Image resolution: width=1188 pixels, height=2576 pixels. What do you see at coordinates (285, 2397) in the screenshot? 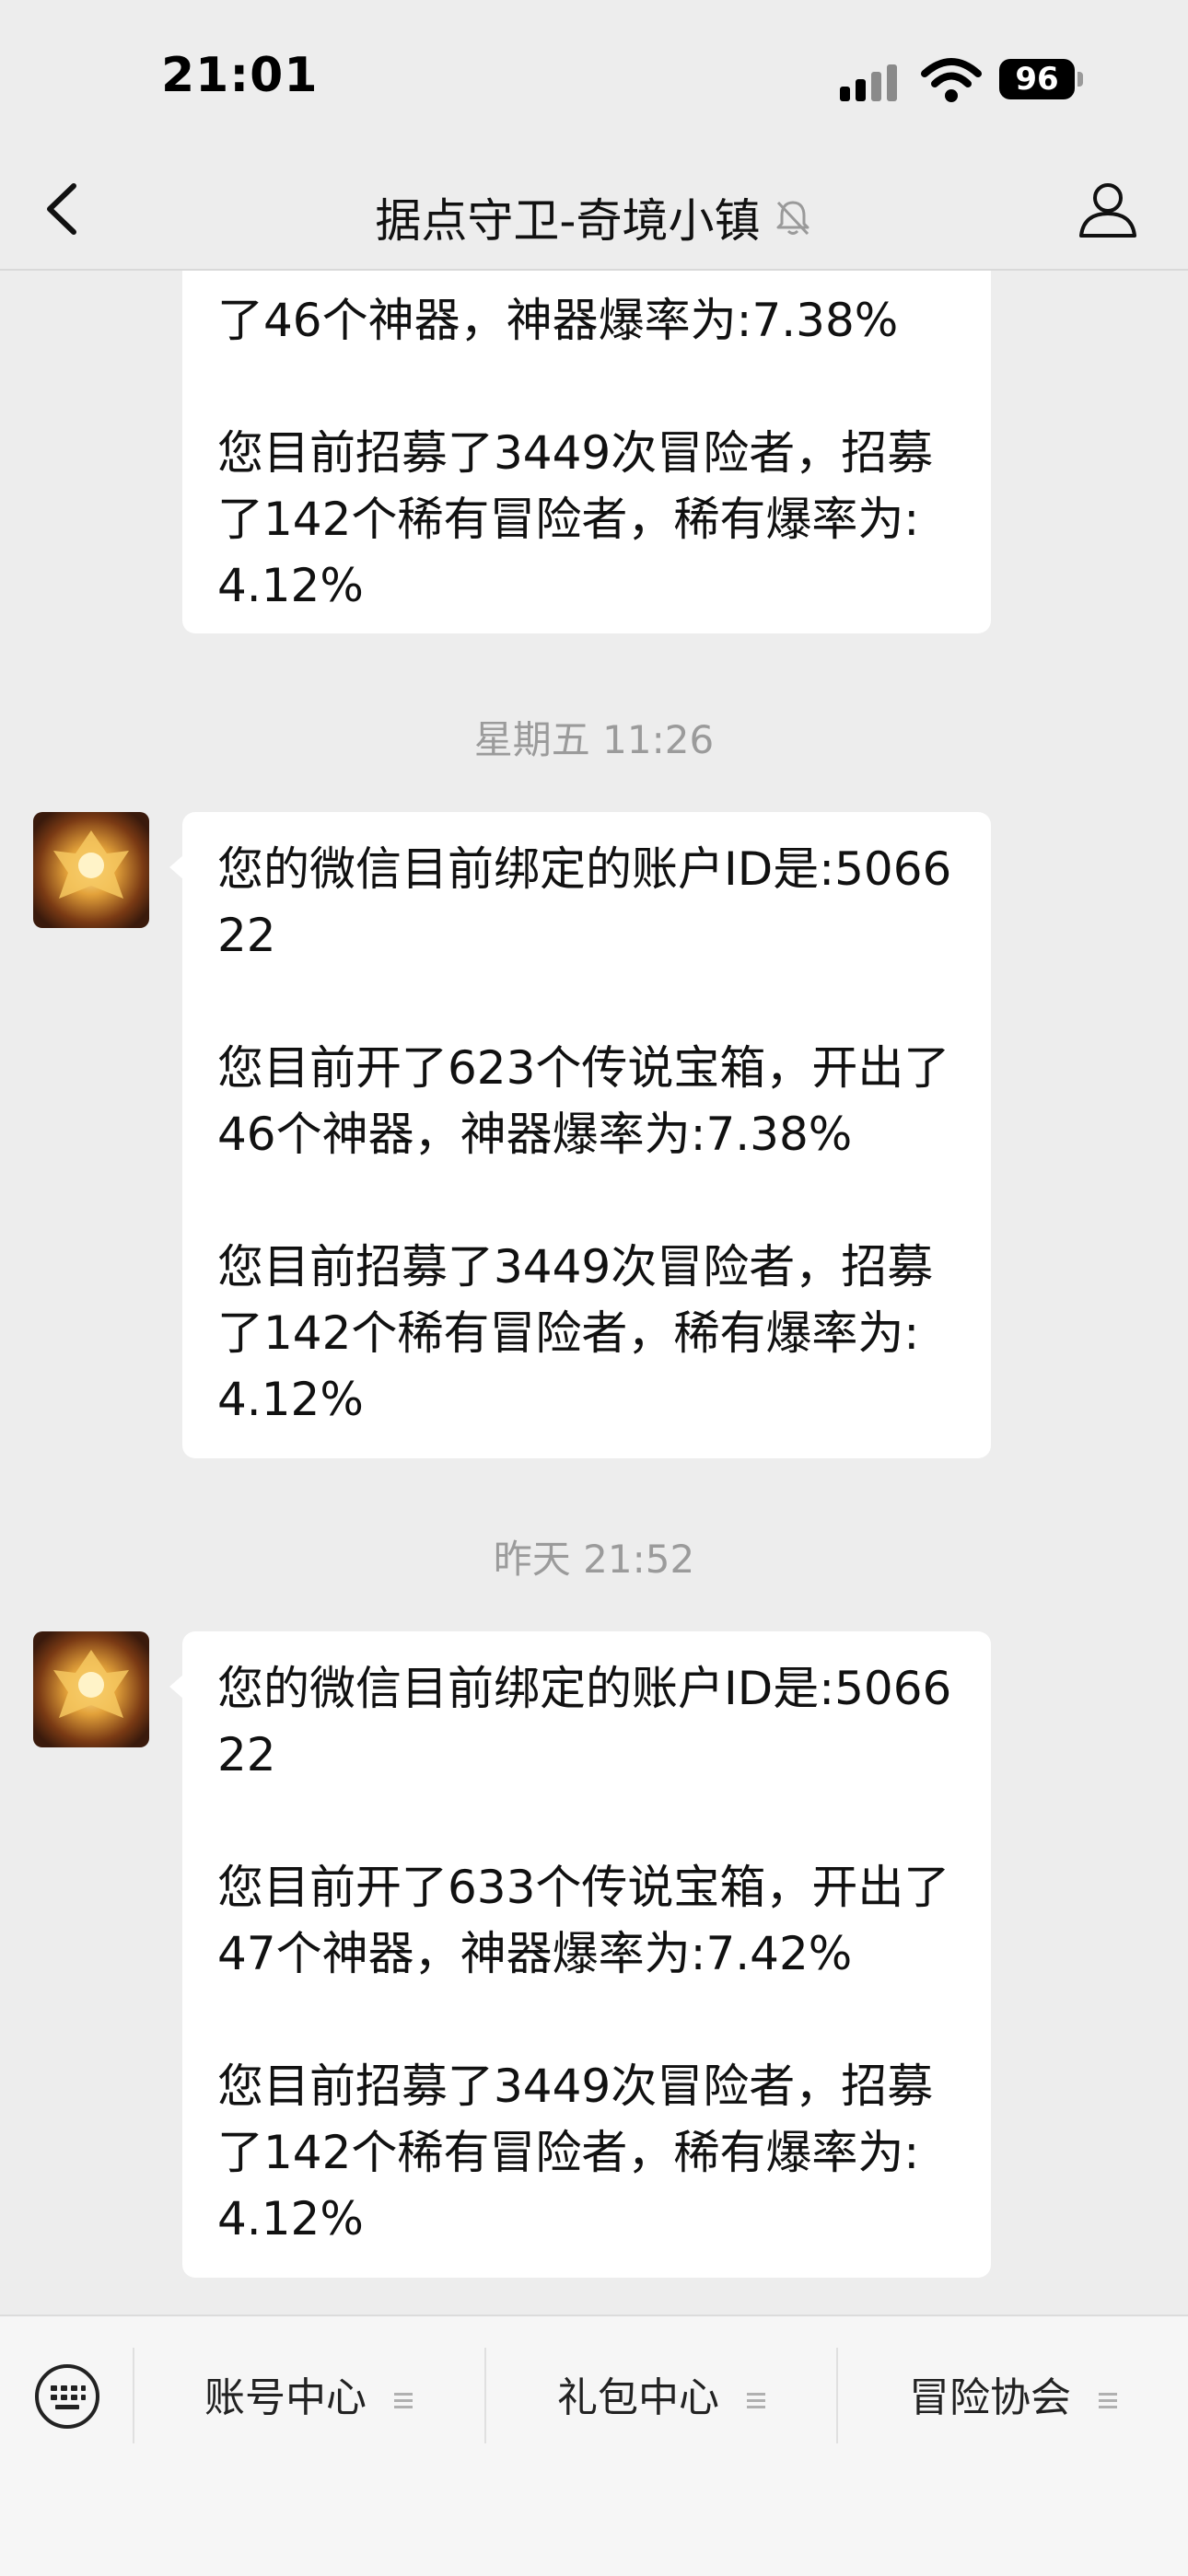
I see `menu-item-label: 账号中心` at bounding box center [285, 2397].